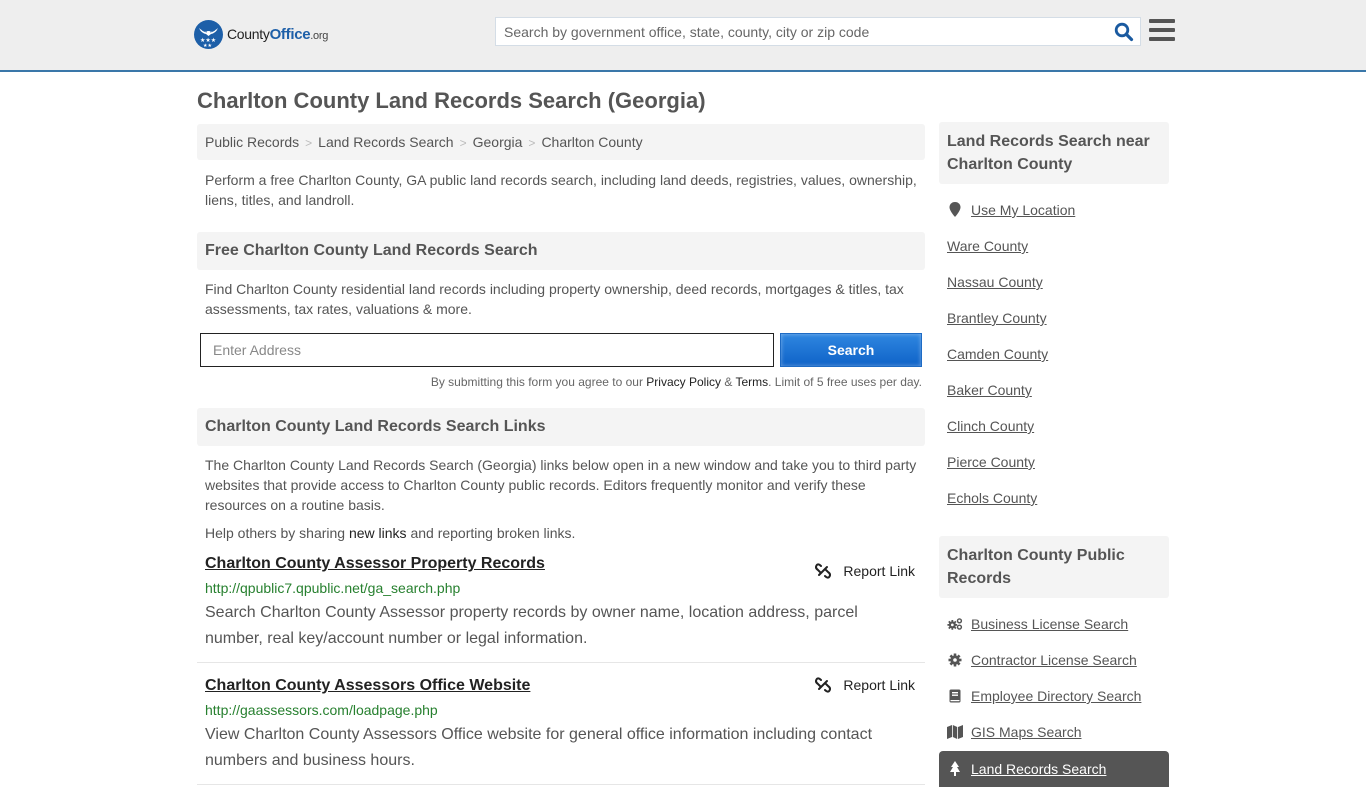  I want to click on terms-prefix: By submitting this form you agree to our, so click(536, 382).